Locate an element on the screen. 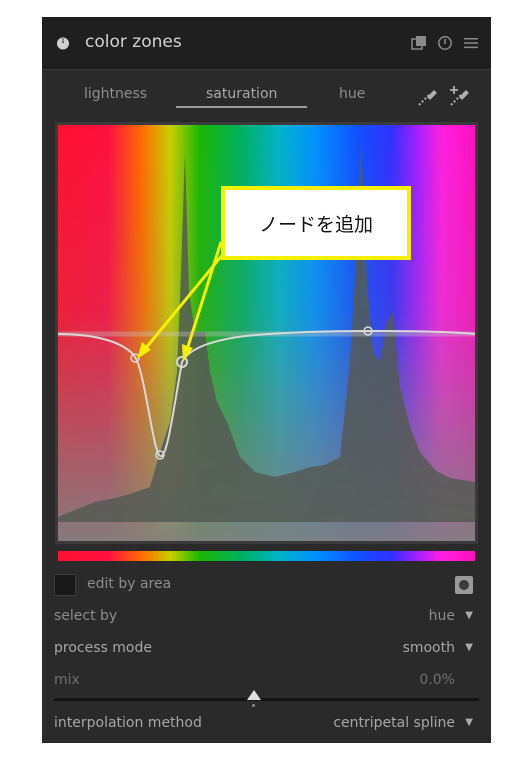 This screenshot has width=527, height=772. select-by-value: hue is located at coordinates (441, 616).